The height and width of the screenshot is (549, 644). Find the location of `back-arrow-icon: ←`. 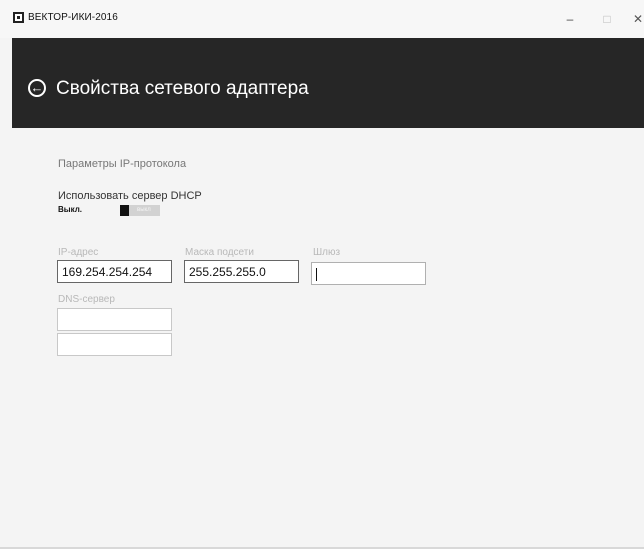

back-arrow-icon: ← is located at coordinates (37, 88).